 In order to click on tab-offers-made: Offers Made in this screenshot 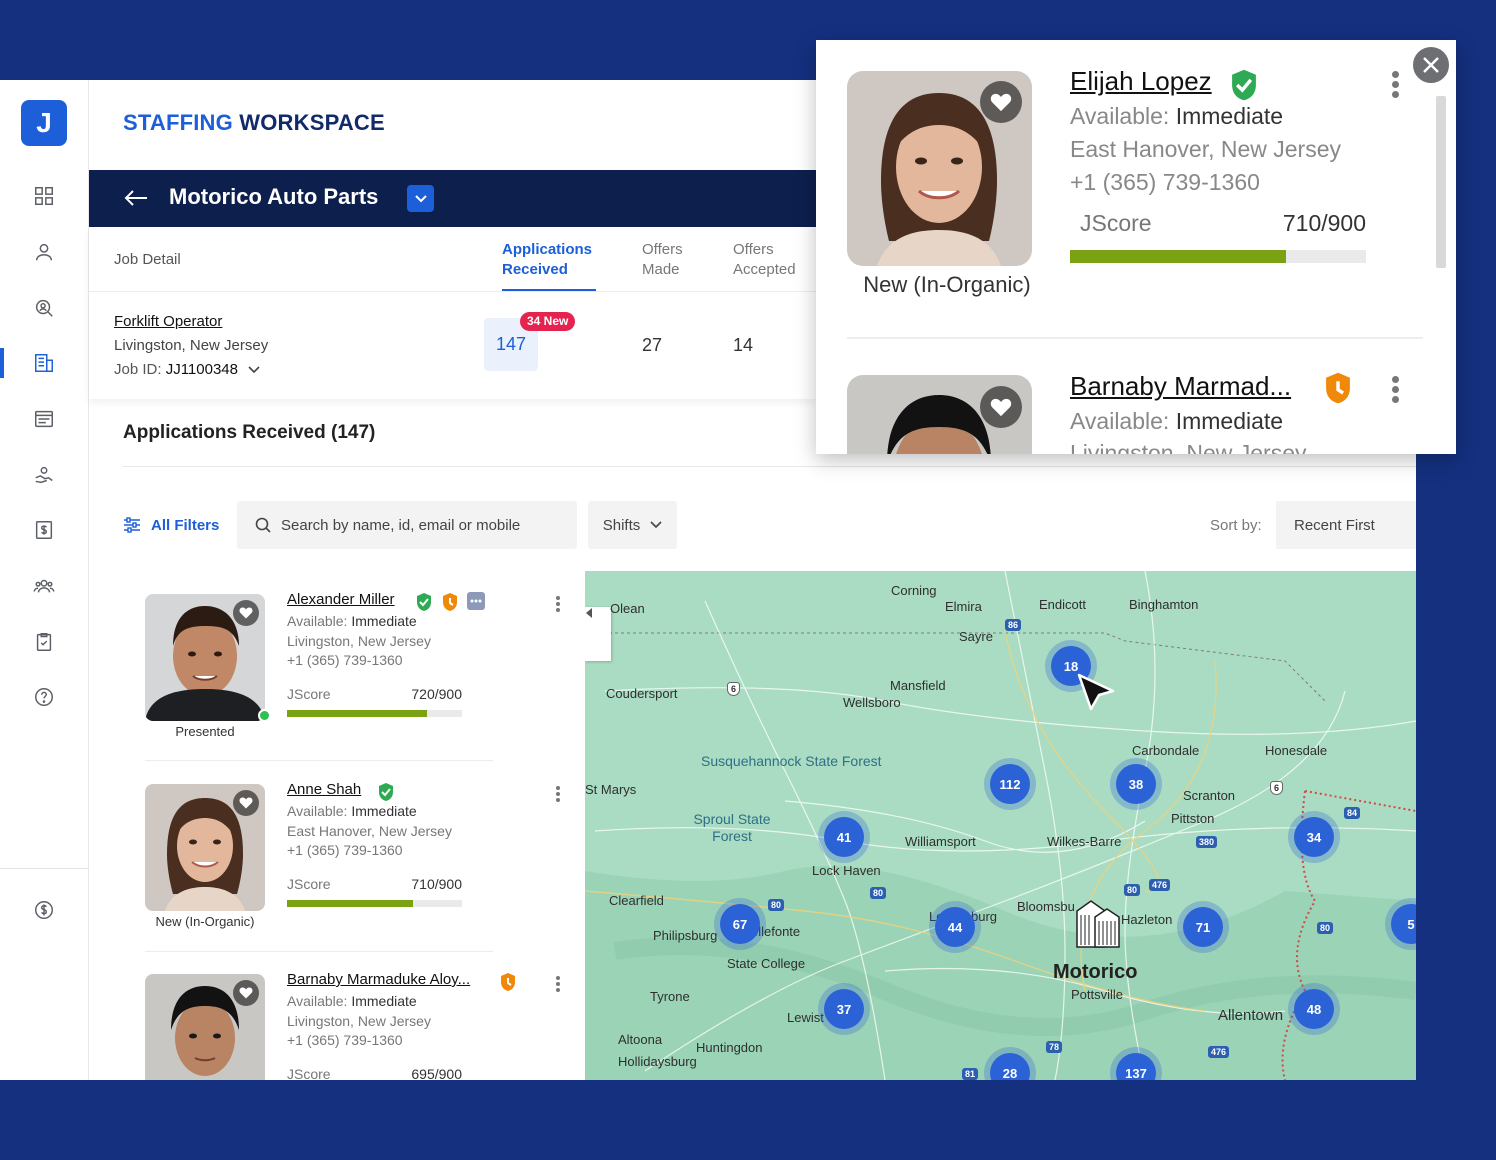, I will do `click(662, 260)`.